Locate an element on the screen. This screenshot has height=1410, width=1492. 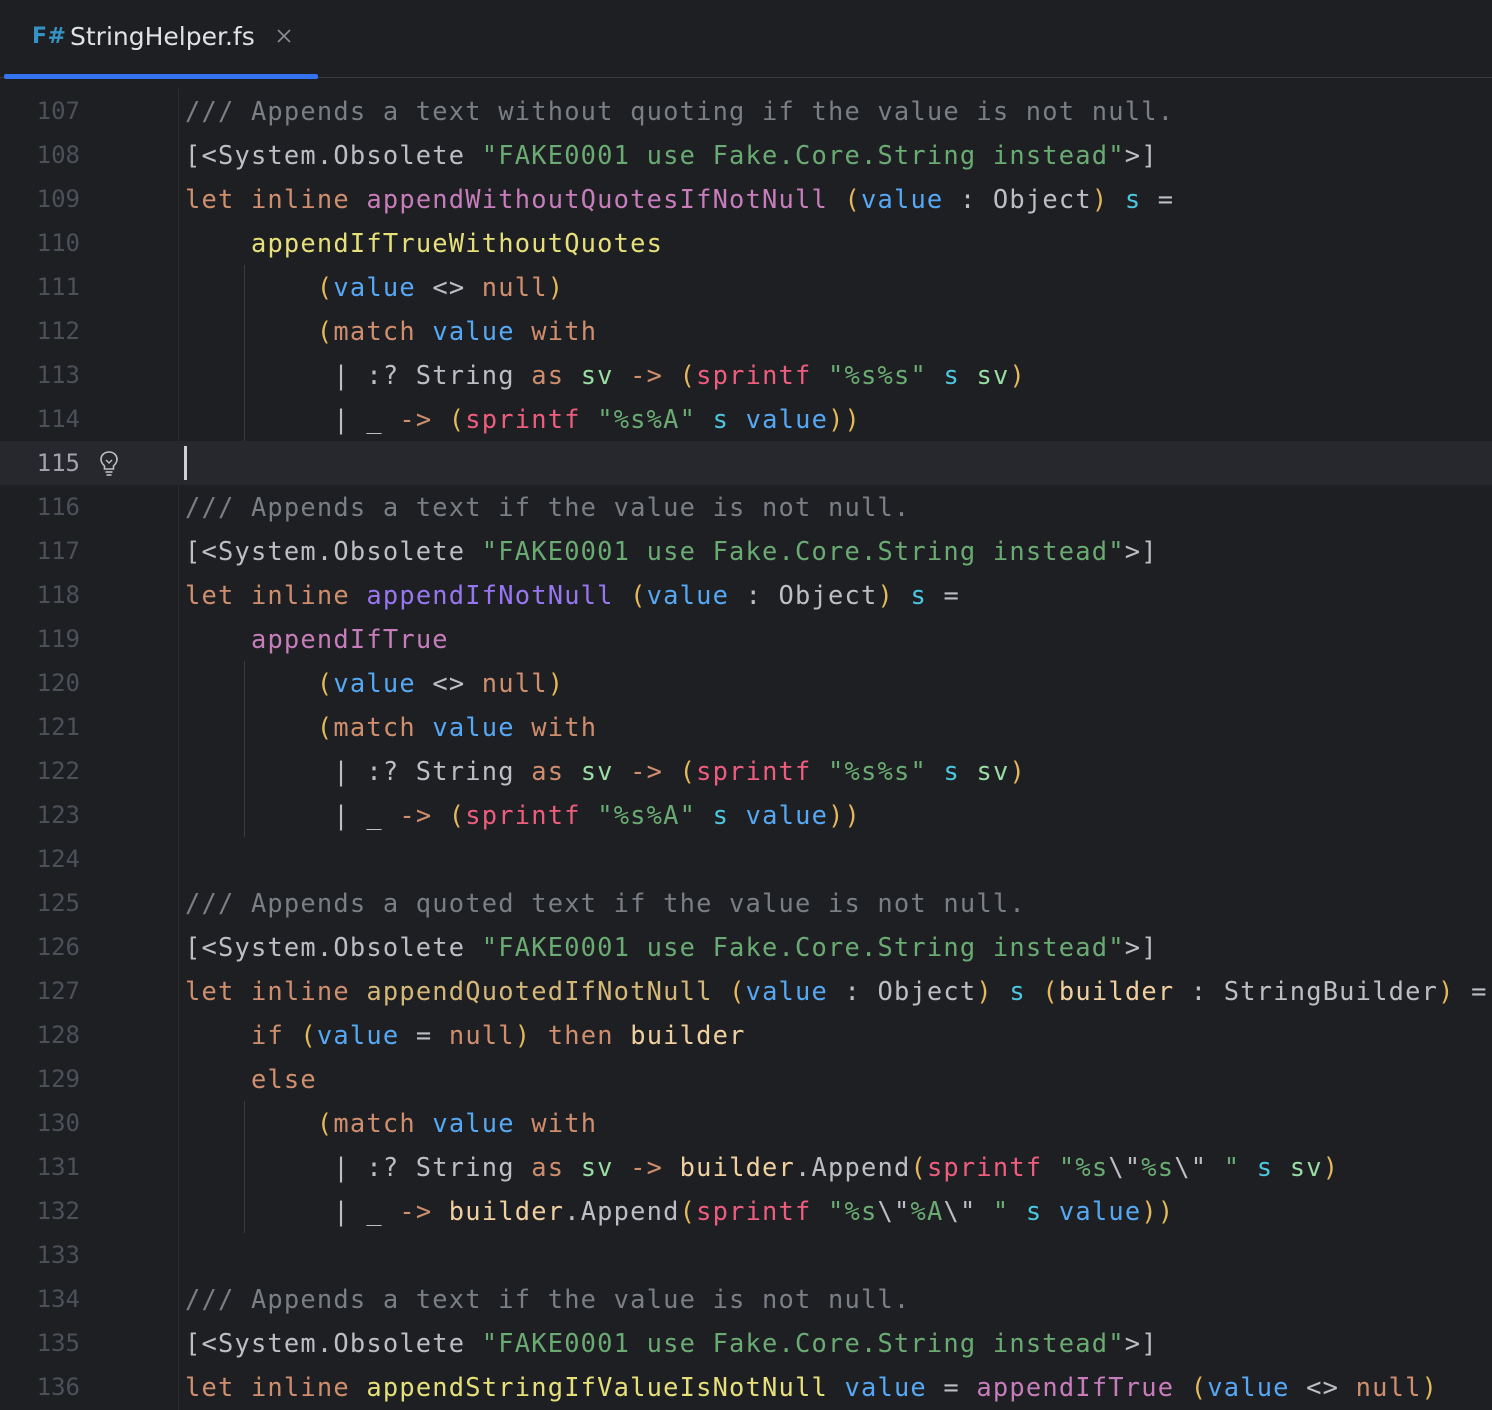
code-token: sv is located at coordinates (993, 771).